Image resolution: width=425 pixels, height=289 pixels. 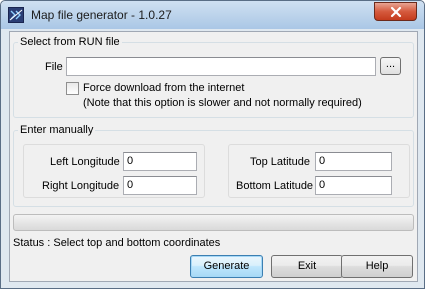 I want to click on map-app-icon, so click(x=16, y=15).